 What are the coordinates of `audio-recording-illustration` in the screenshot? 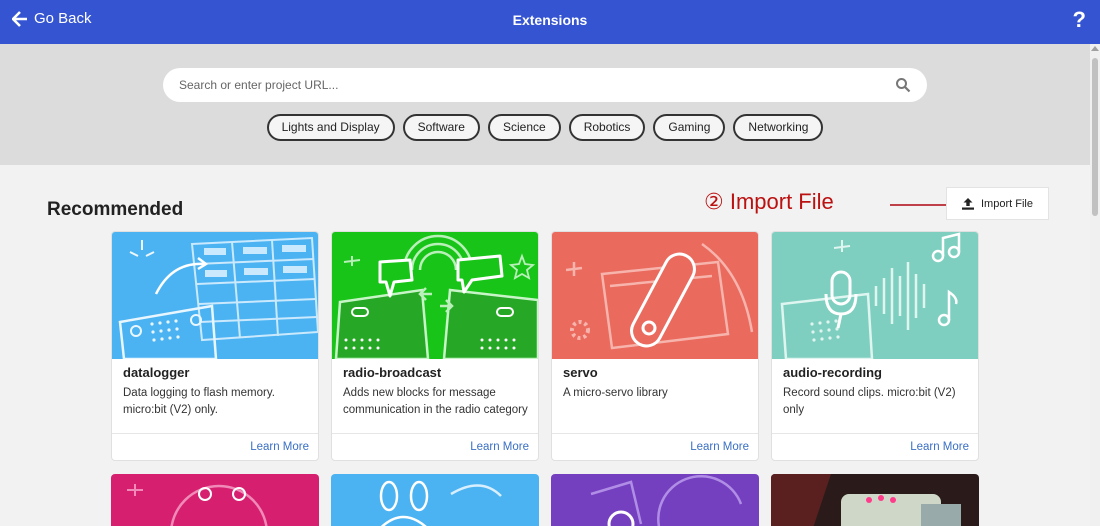 It's located at (875, 295).